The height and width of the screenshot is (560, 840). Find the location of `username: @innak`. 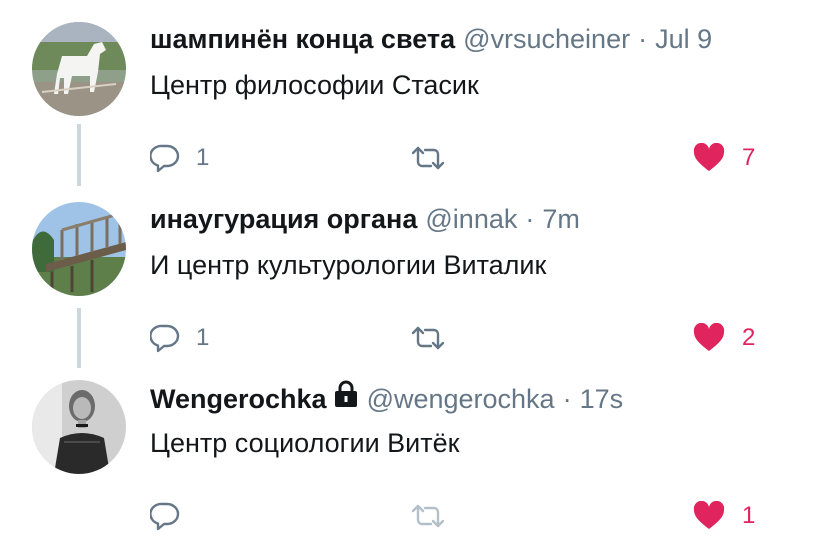

username: @innak is located at coordinates (471, 219).